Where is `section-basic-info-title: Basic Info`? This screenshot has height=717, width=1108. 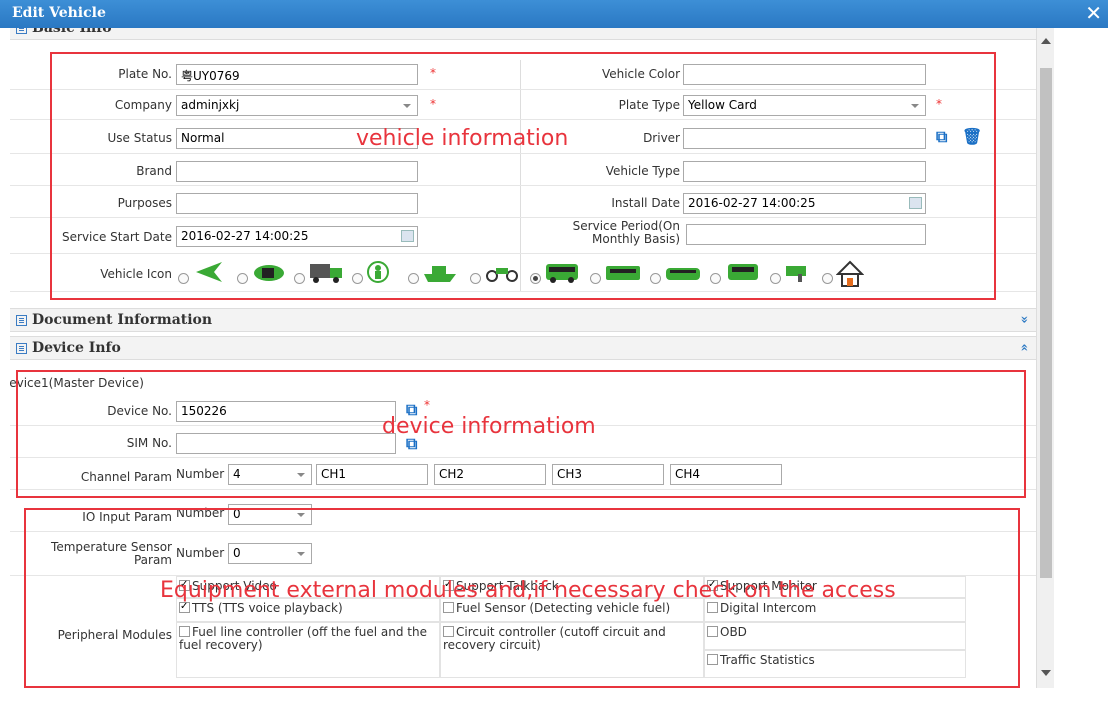 section-basic-info-title: Basic Info is located at coordinates (72, 32).